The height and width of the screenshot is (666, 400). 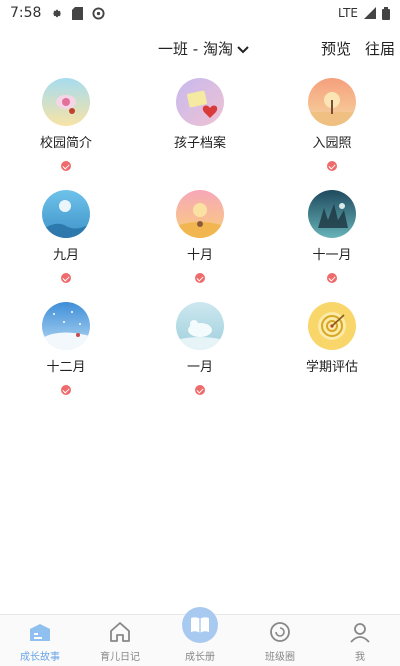 What do you see at coordinates (195, 49) in the screenshot?
I see `class-name: 一班 - 淘淘` at bounding box center [195, 49].